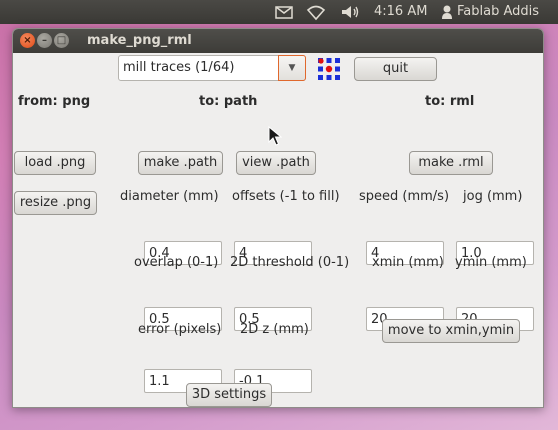 This screenshot has width=558, height=430. What do you see at coordinates (450, 101) in the screenshot?
I see `to-rml-header: to: rml` at bounding box center [450, 101].